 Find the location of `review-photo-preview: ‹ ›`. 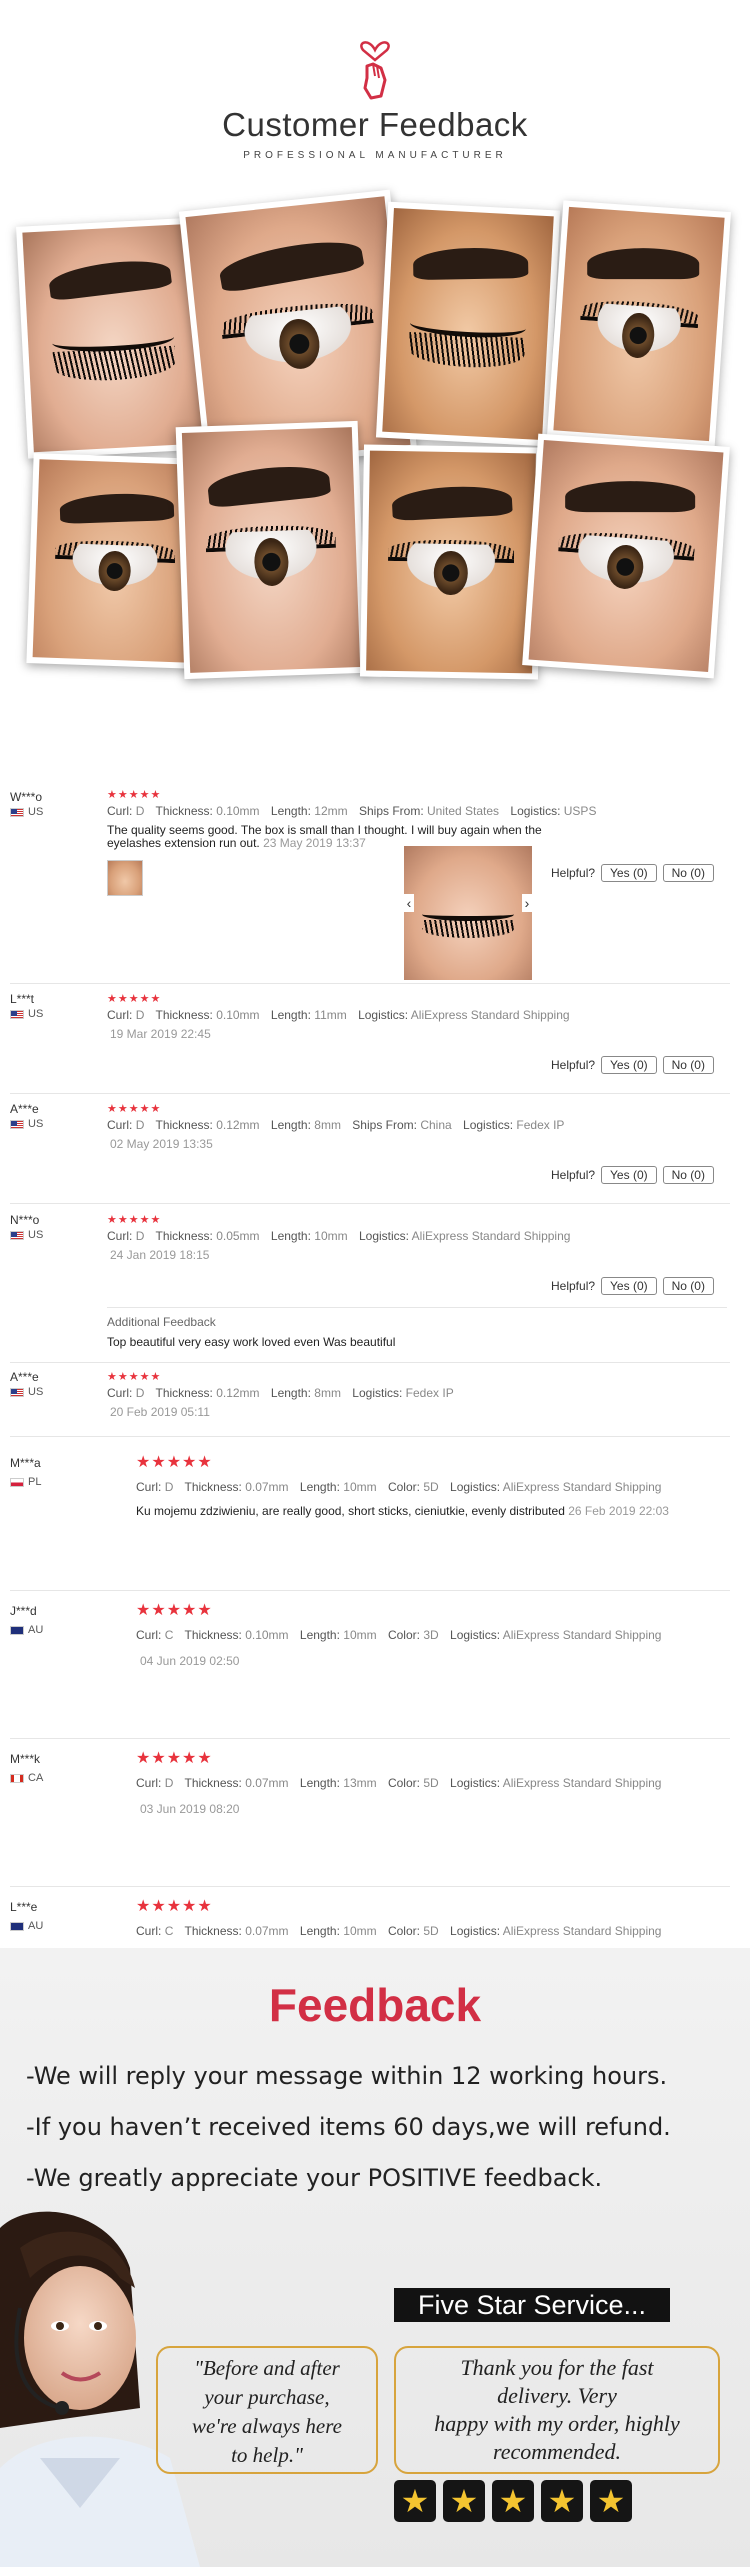

review-photo-preview: ‹ › is located at coordinates (468, 913).